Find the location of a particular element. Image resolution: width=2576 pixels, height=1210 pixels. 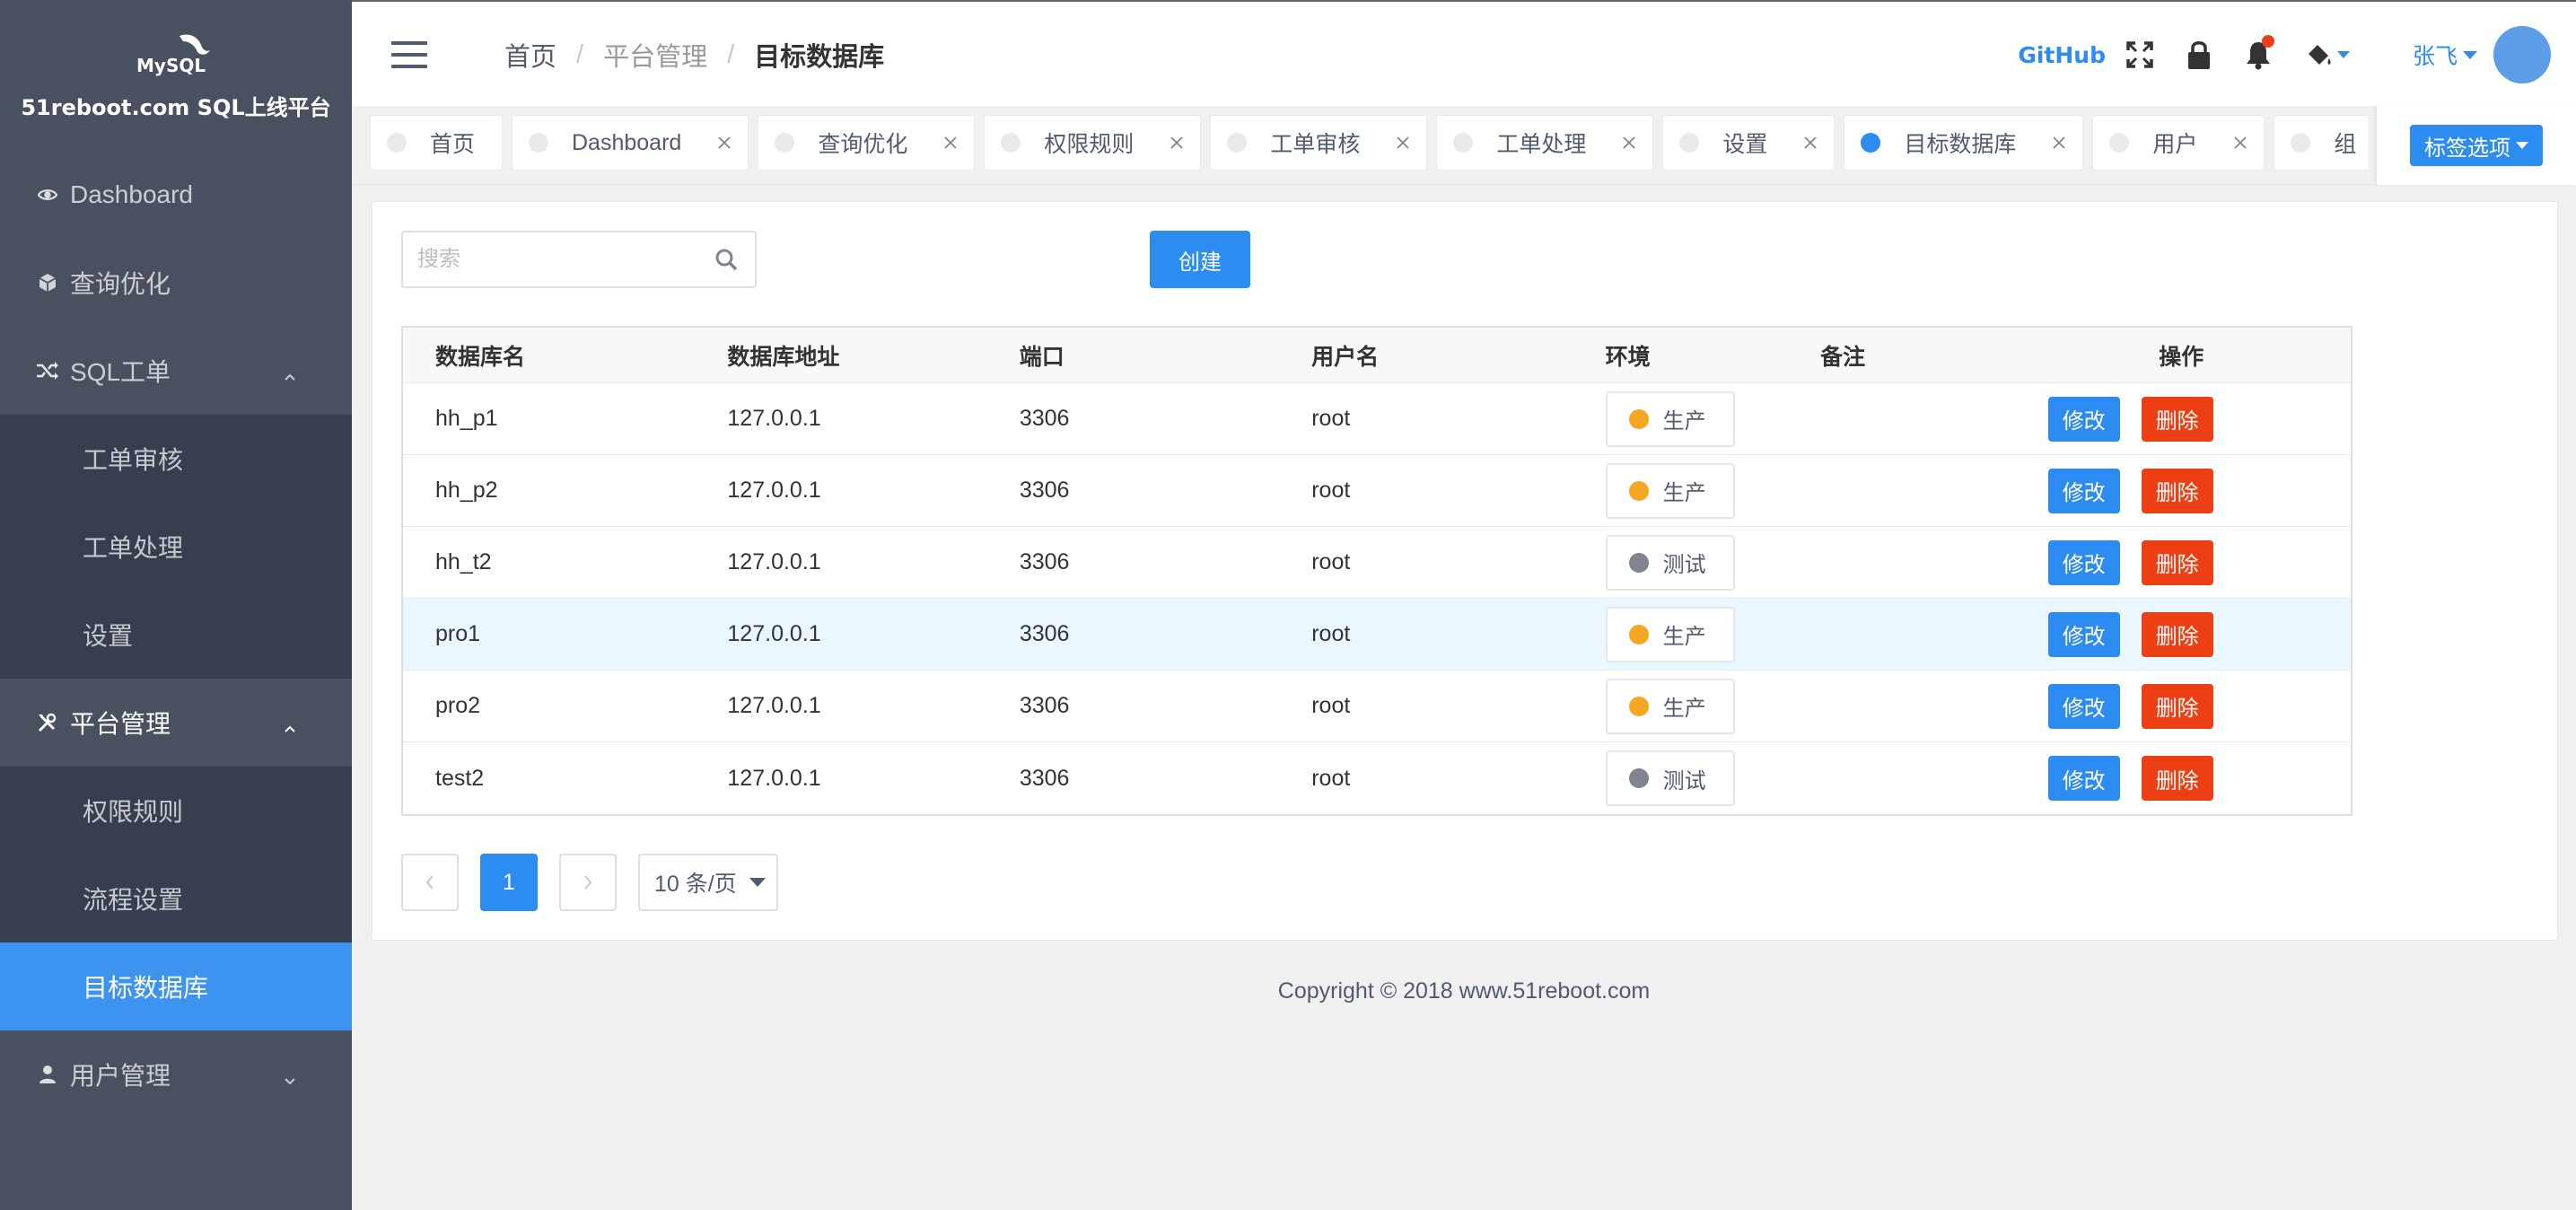

sidebar-item-user-management: 用户管理 is located at coordinates (176, 1074).